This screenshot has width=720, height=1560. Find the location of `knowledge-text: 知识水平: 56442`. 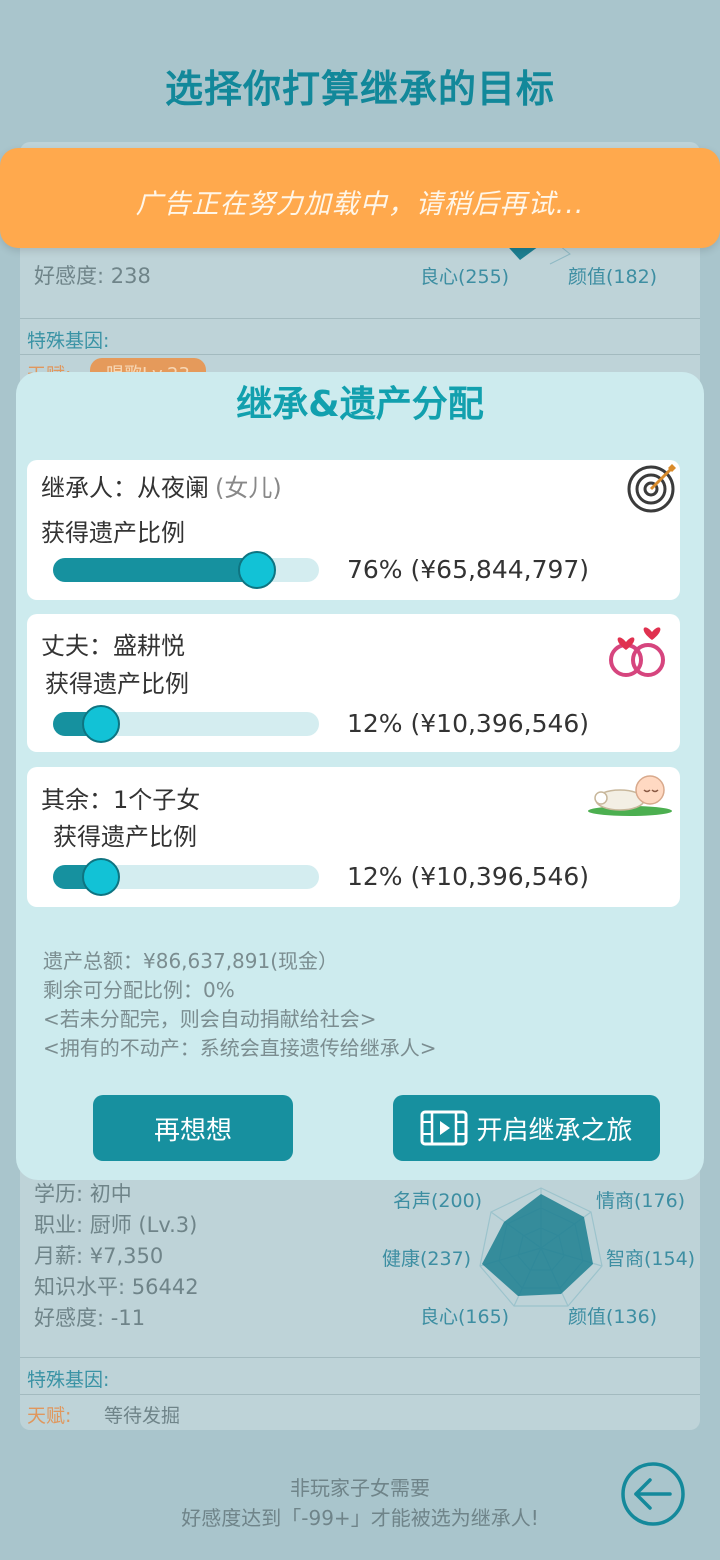

knowledge-text: 知识水平: 56442 is located at coordinates (116, 1287).